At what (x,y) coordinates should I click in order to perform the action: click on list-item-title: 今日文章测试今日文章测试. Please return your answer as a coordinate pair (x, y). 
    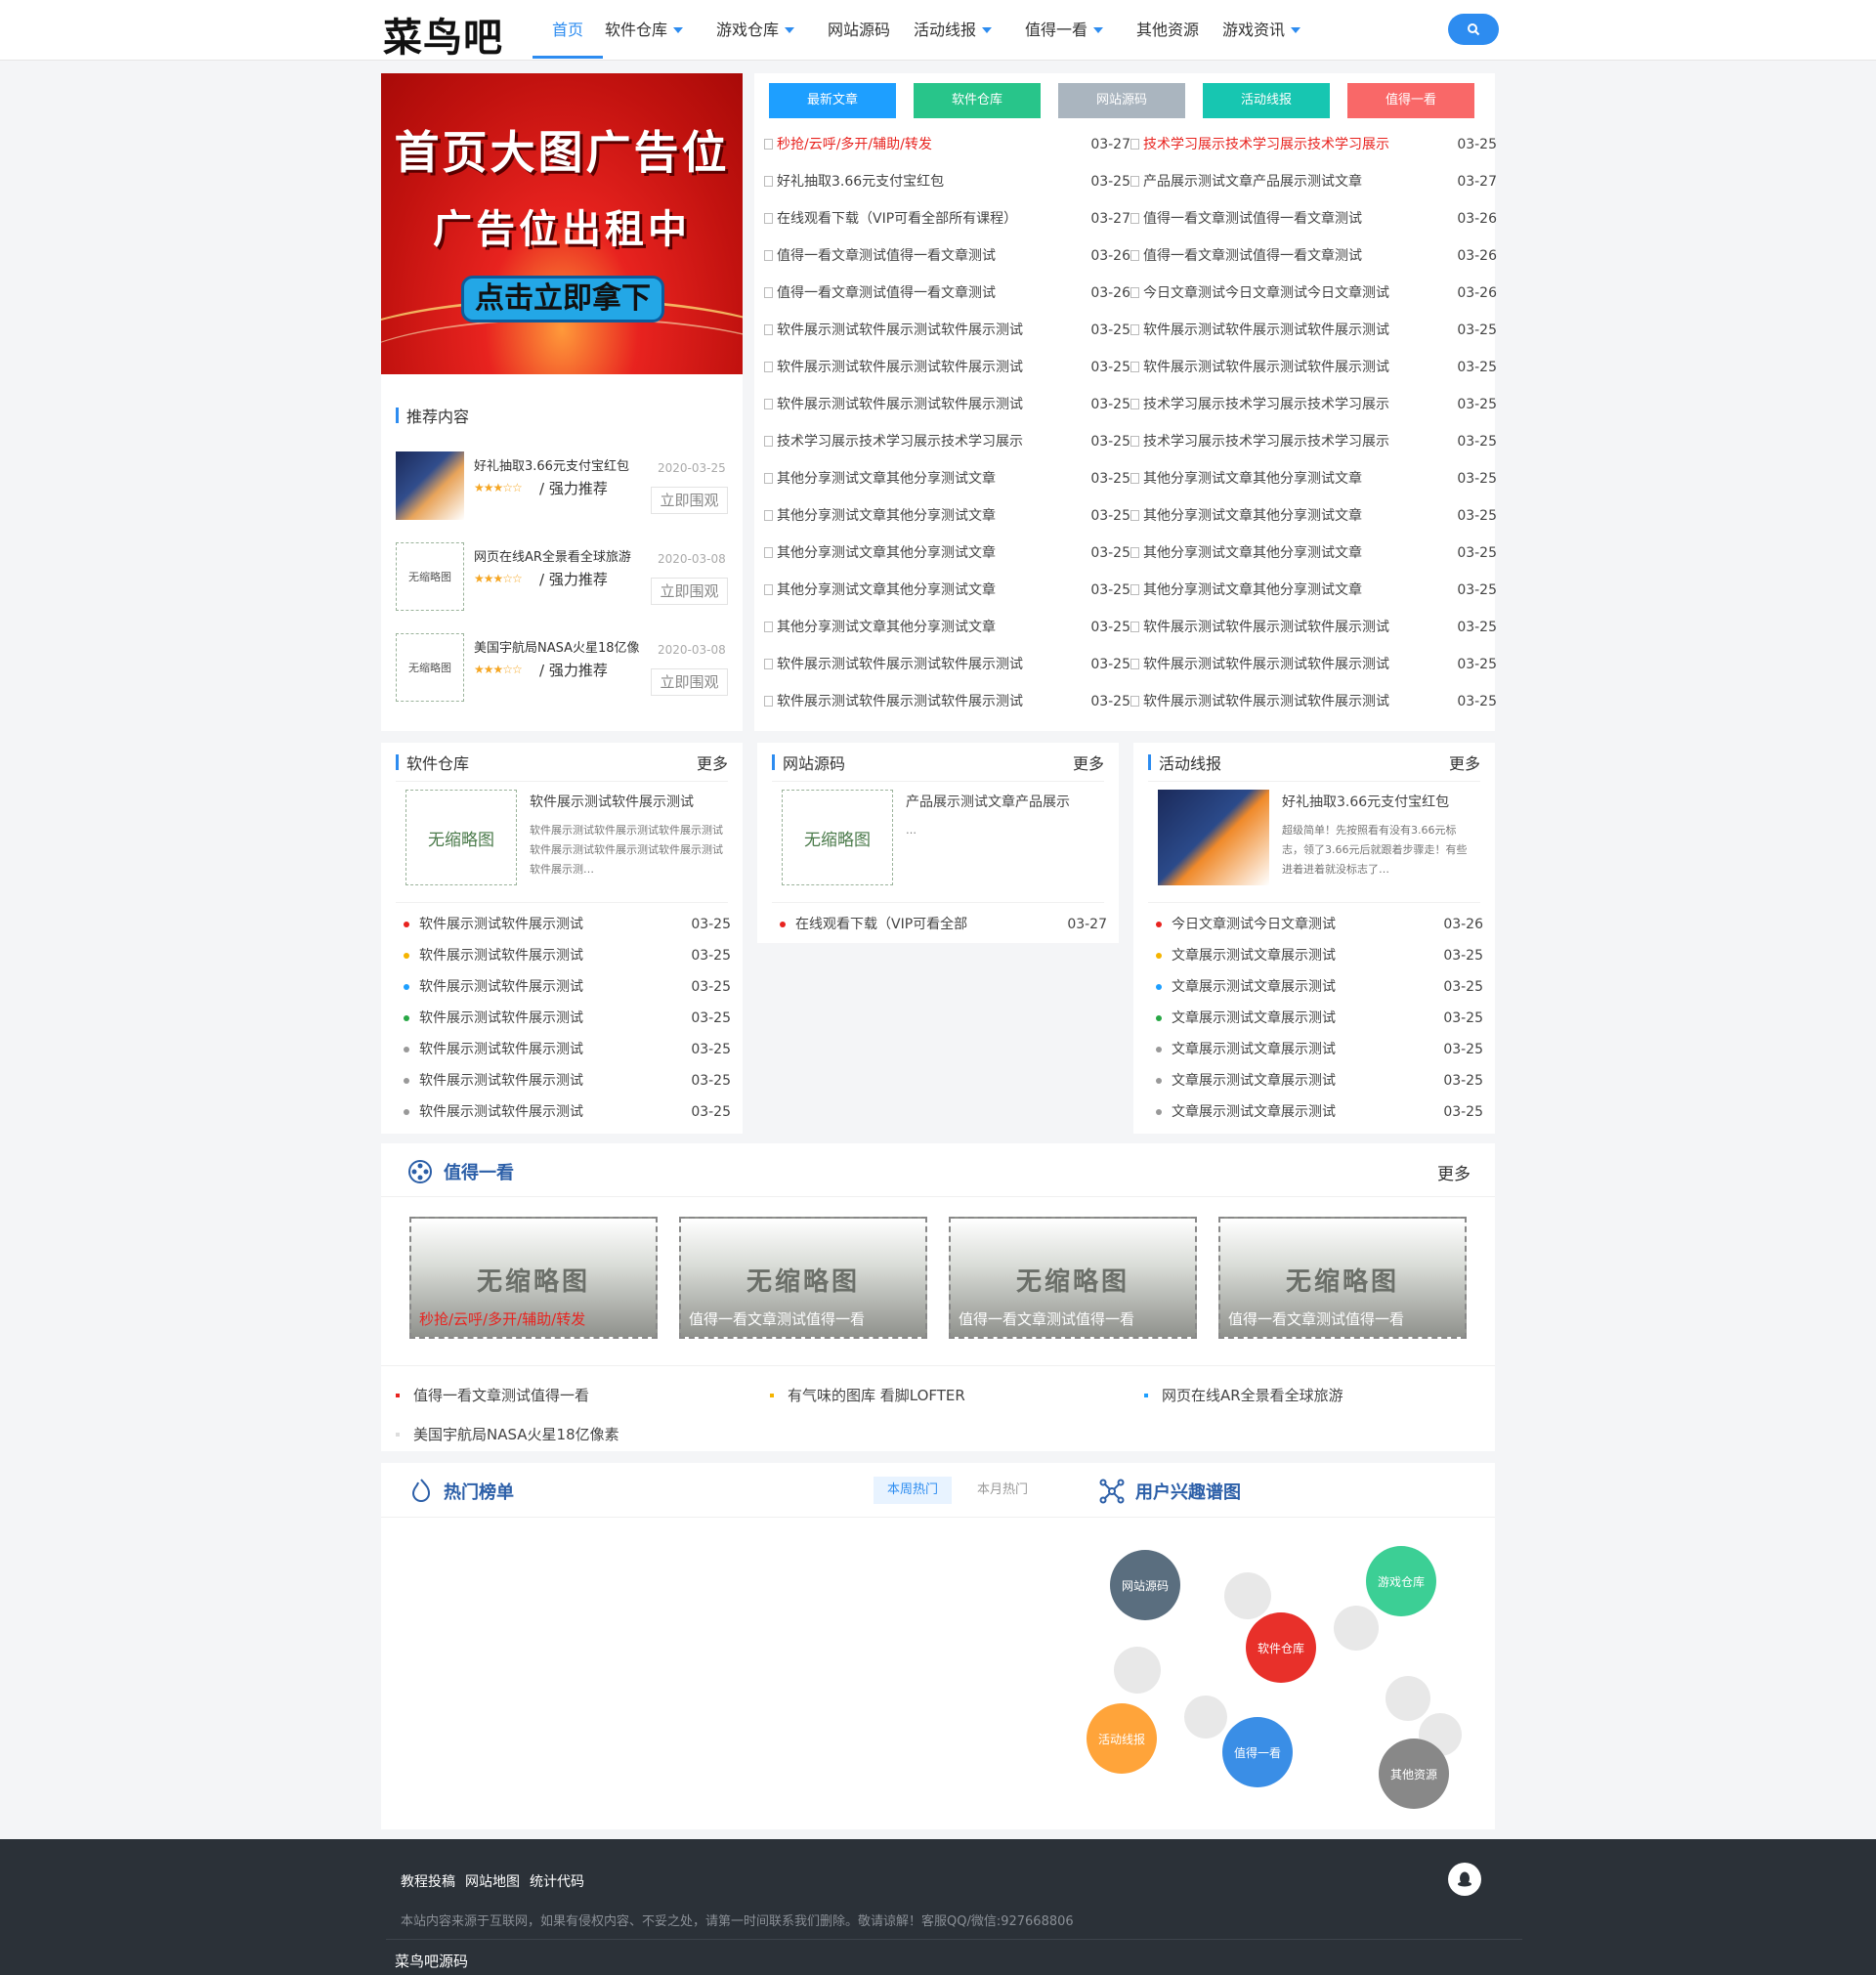
    Looking at the image, I should click on (1254, 925).